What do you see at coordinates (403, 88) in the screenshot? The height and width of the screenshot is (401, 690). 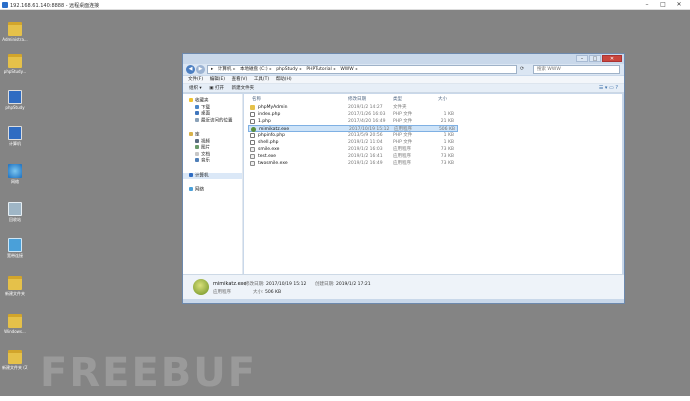 I see `command-bar: 组织 ▾ ▣ 打开 新建文件夹 ☰ ▾ ▭ ?` at bounding box center [403, 88].